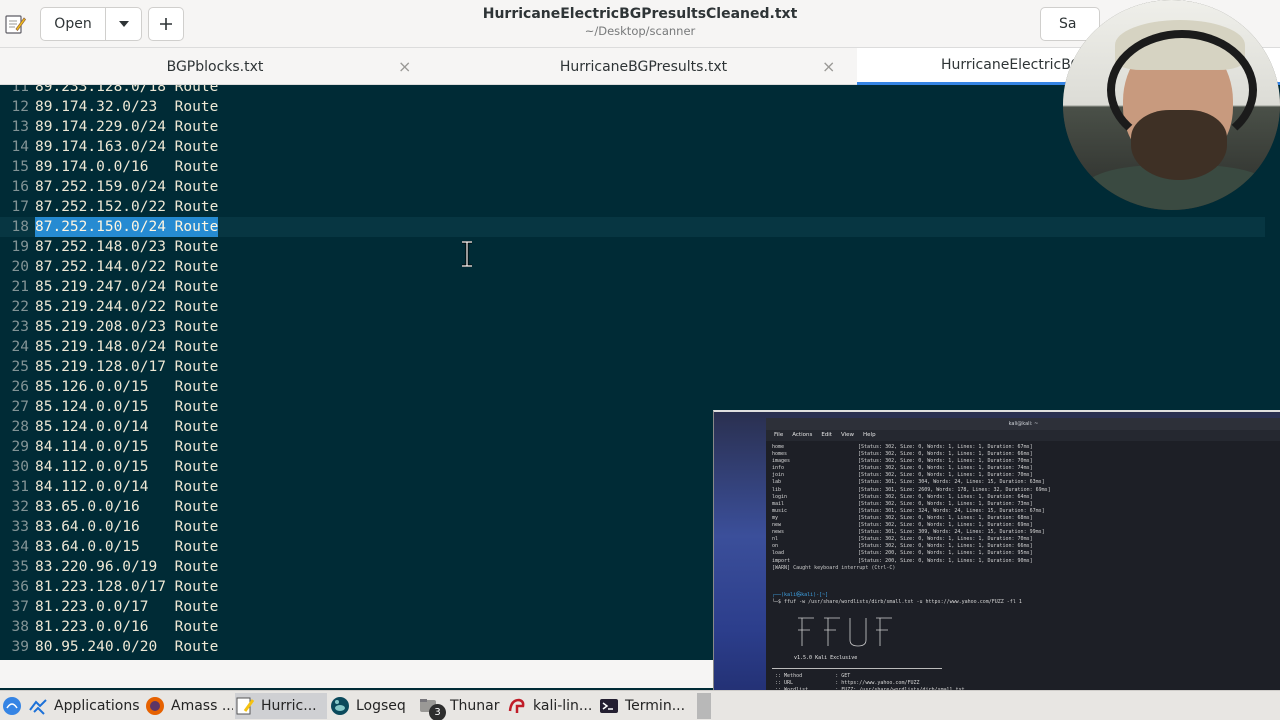  What do you see at coordinates (847, 435) in the screenshot?
I see `terminal-menu-item: View` at bounding box center [847, 435].